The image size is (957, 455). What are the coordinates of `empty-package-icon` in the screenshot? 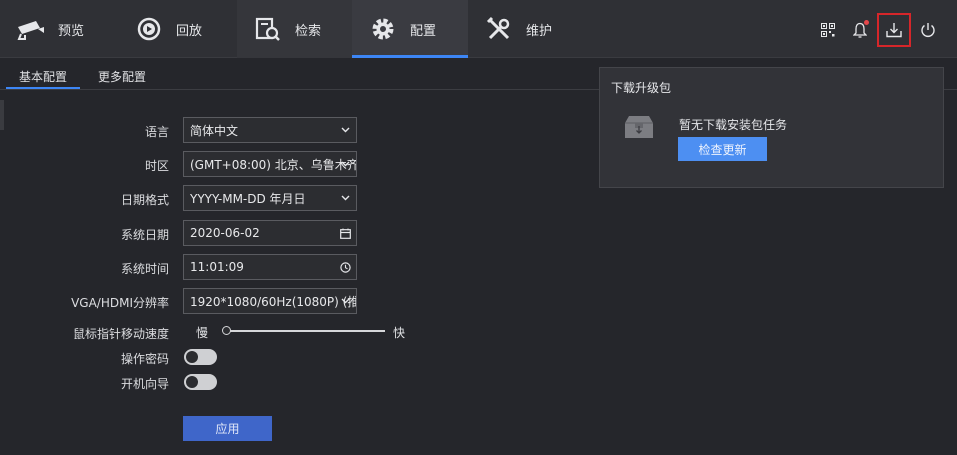 It's located at (639, 127).